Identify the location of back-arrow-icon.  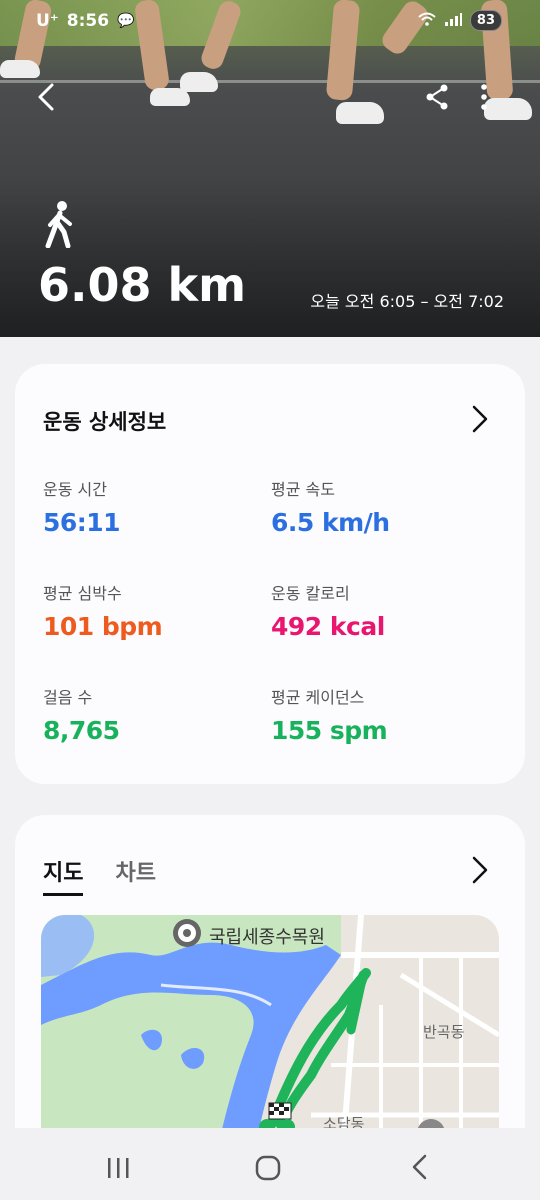
(47, 100).